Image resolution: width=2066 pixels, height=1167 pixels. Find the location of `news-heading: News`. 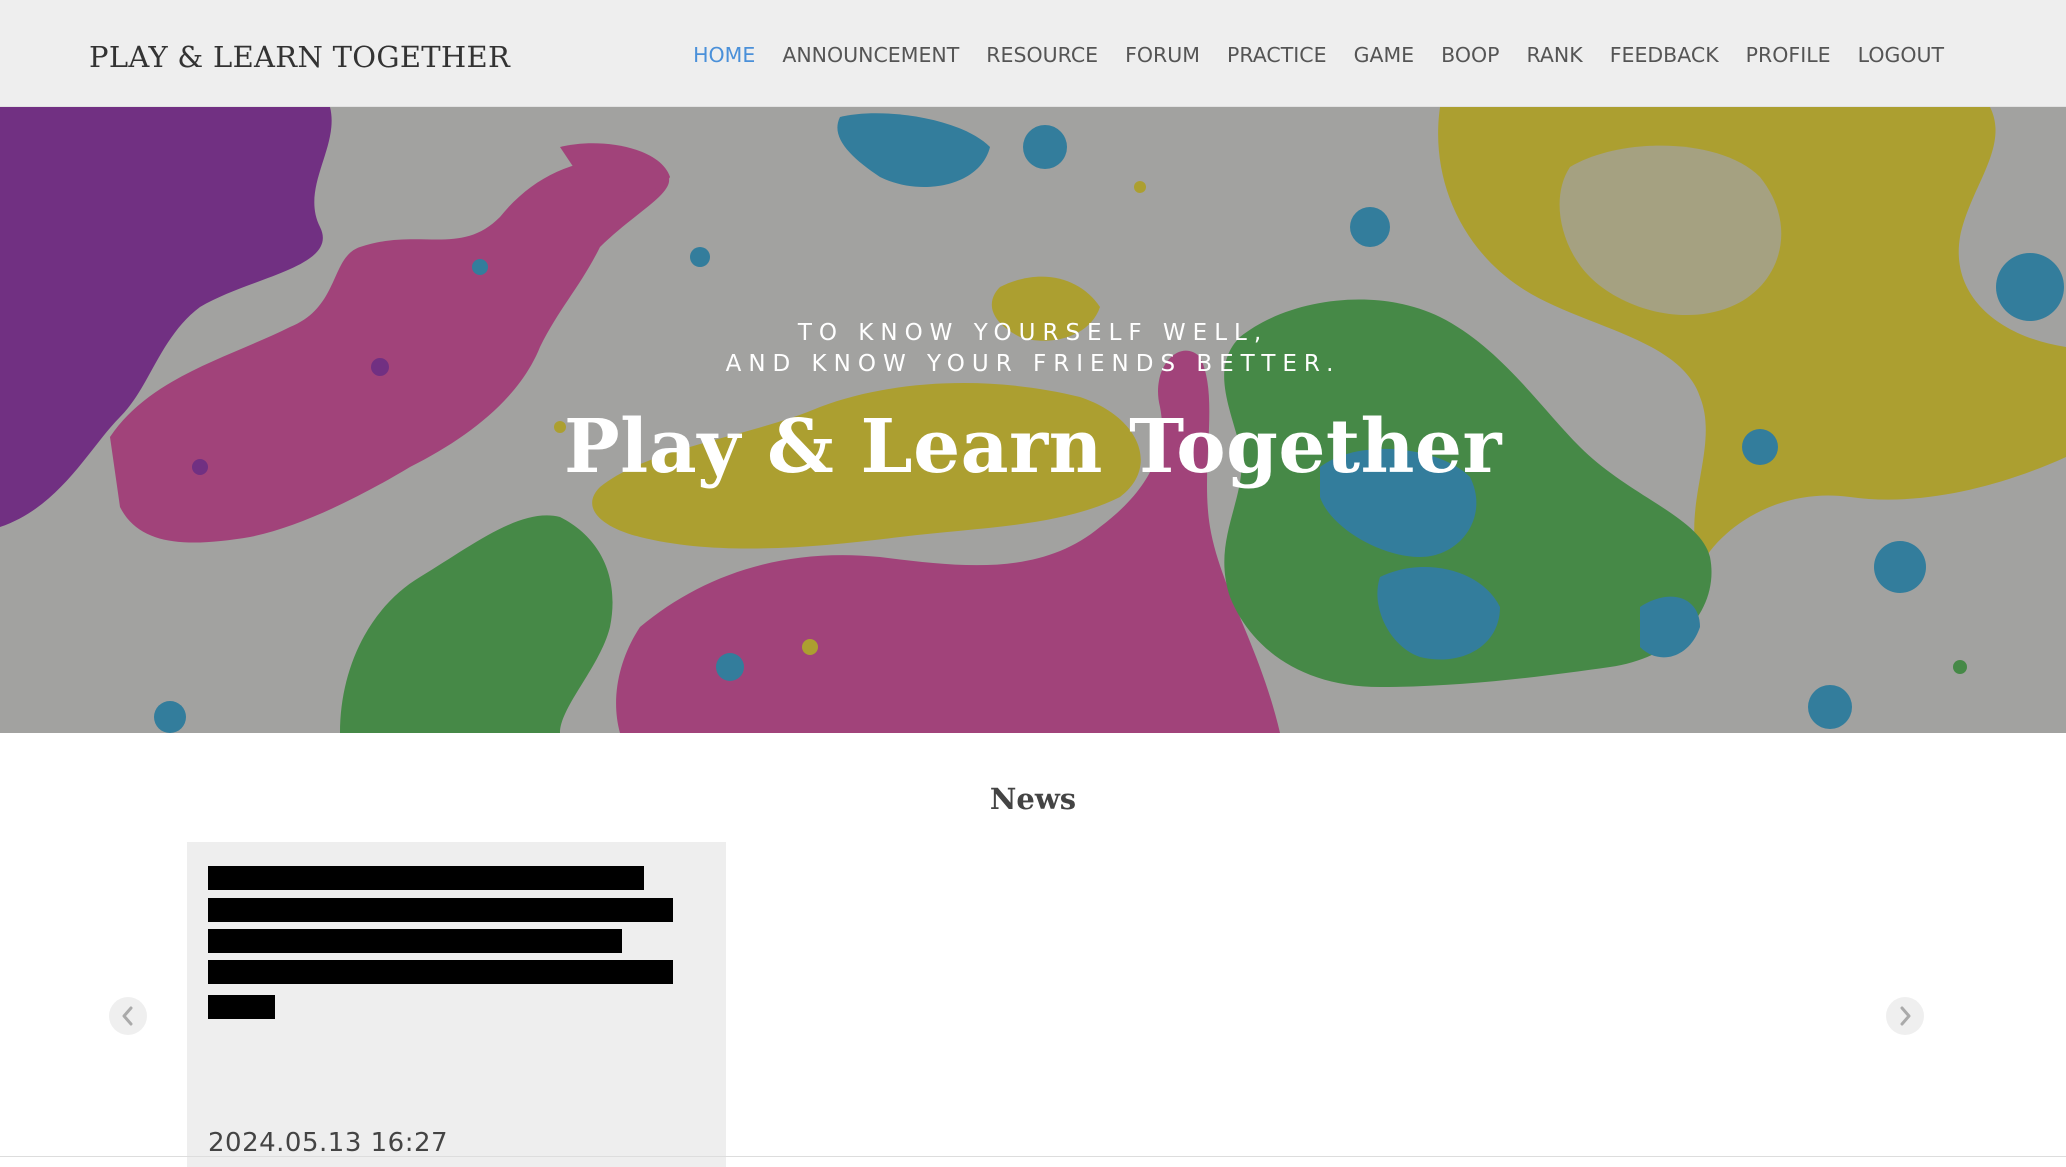

news-heading: News is located at coordinates (1033, 799).